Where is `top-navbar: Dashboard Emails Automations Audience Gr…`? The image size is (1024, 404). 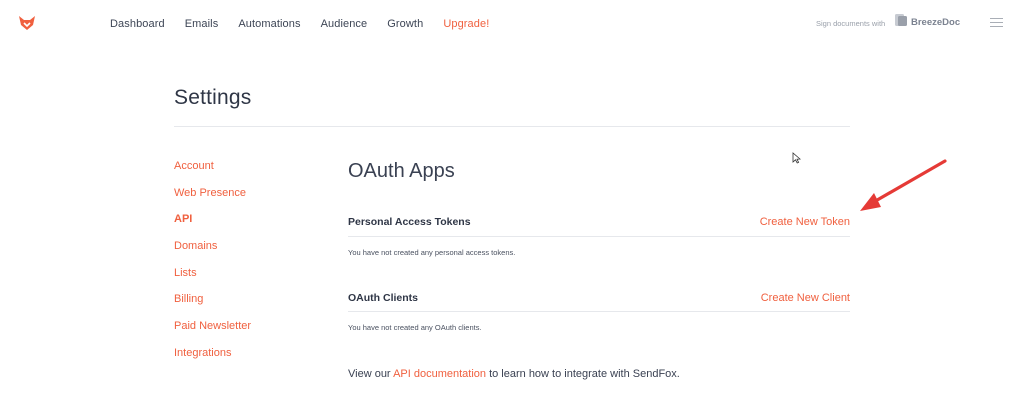
top-navbar: Dashboard Emails Automations Audience Gr… is located at coordinates (512, 24).